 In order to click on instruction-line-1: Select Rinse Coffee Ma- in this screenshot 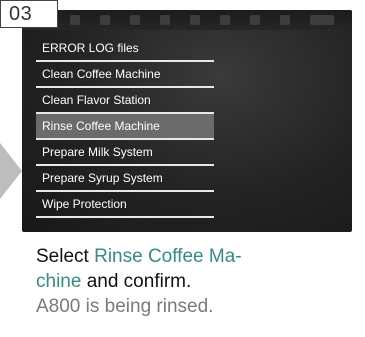, I will do `click(196, 256)`.